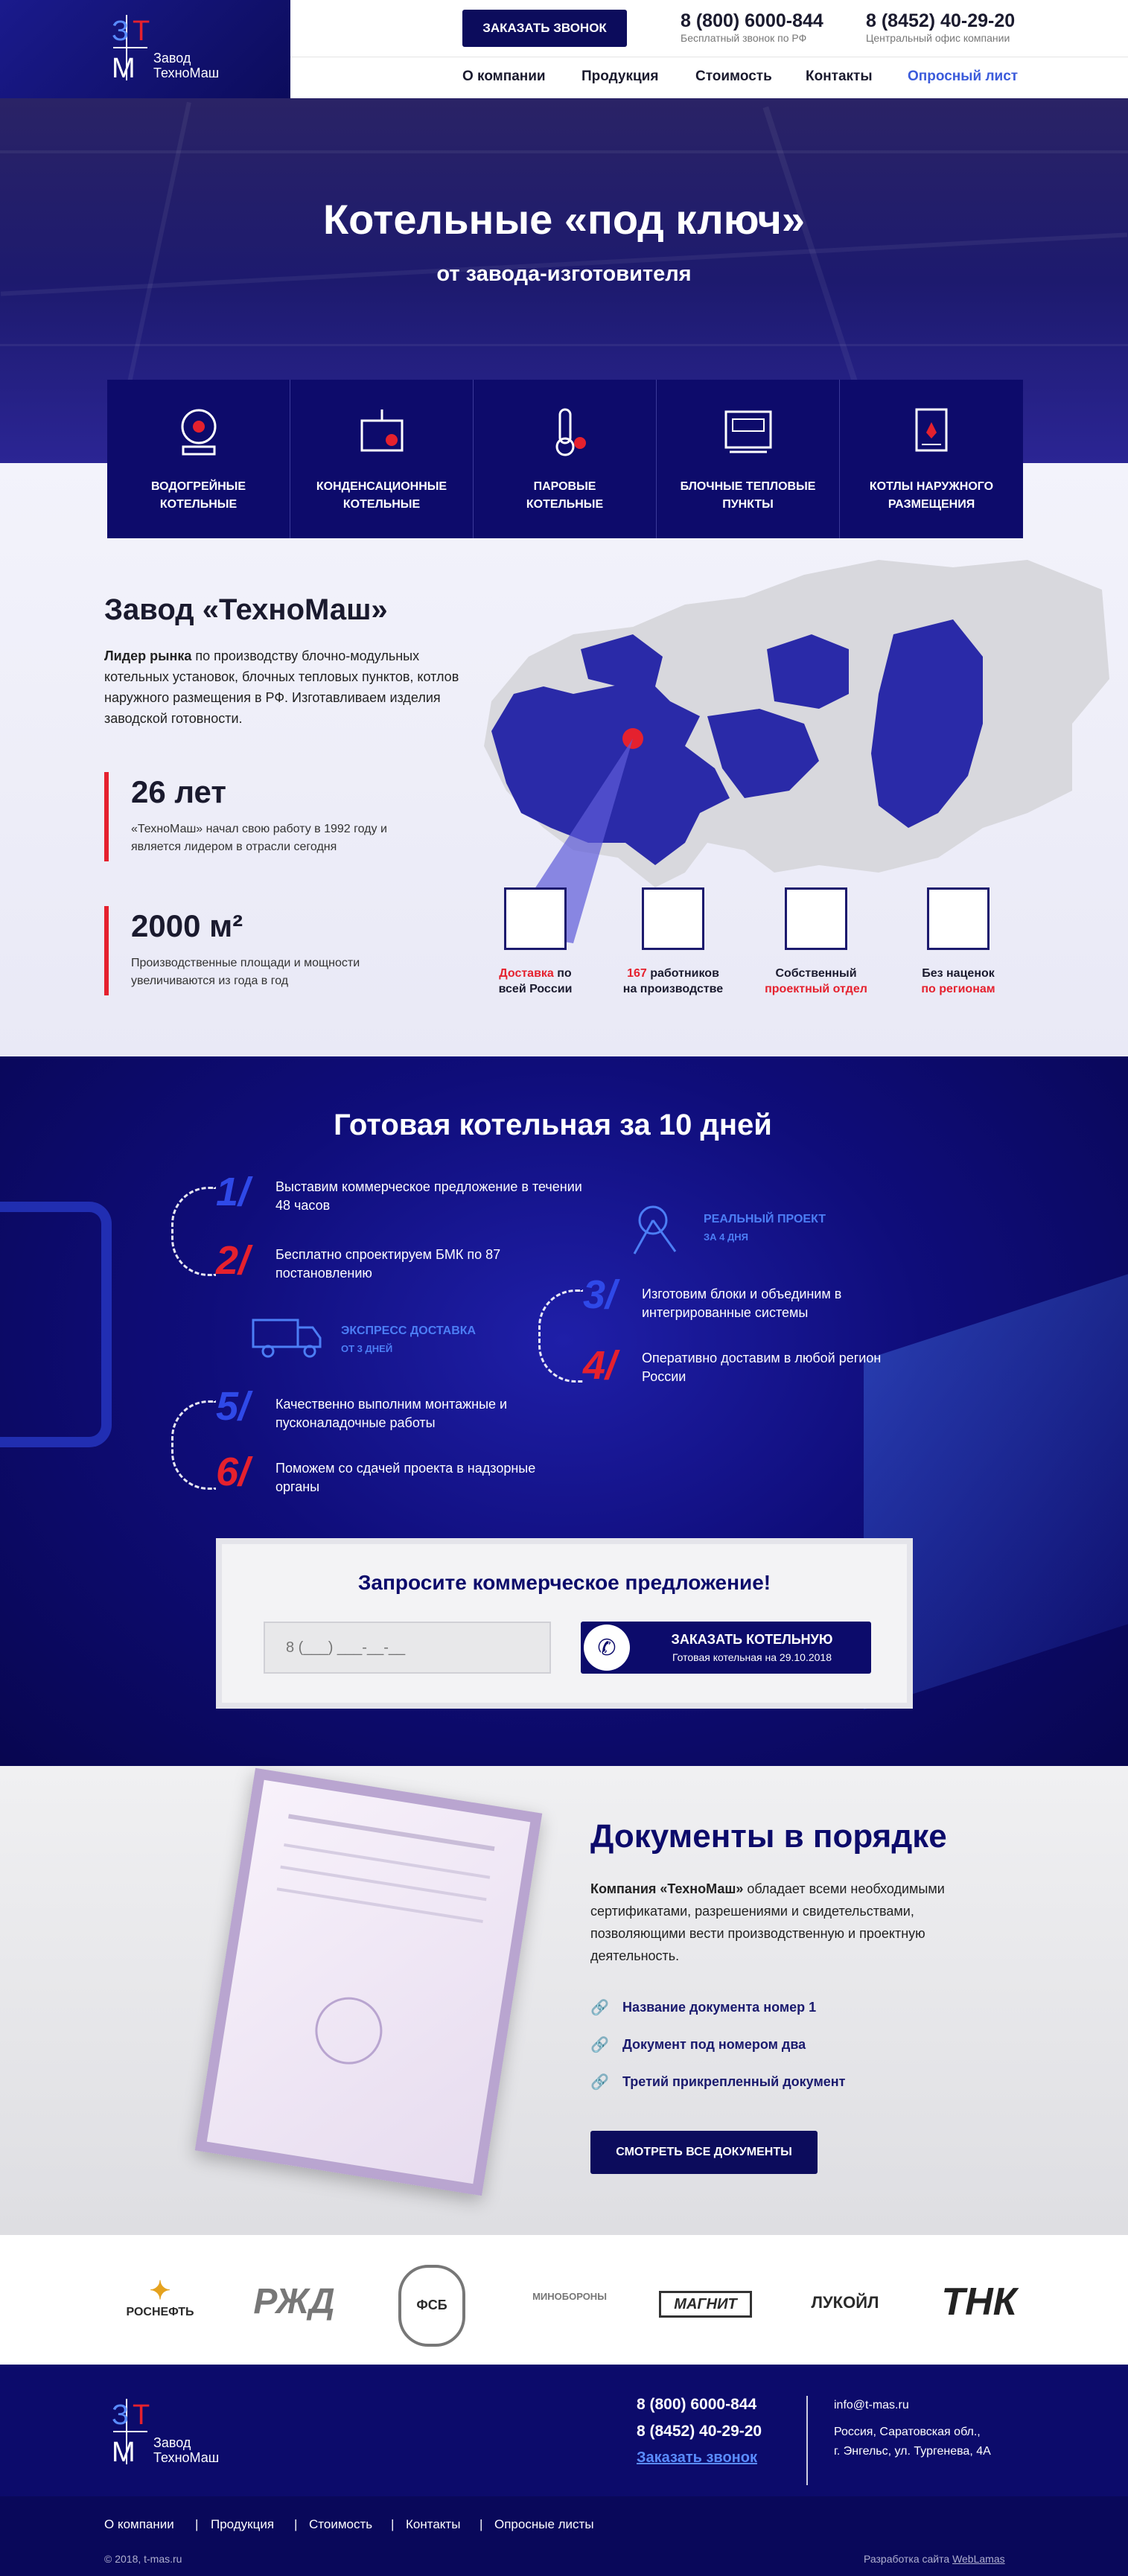 The width and height of the screenshot is (1128, 2576). Describe the element at coordinates (619, 76) in the screenshot. I see `nav-products: Продукция` at that location.